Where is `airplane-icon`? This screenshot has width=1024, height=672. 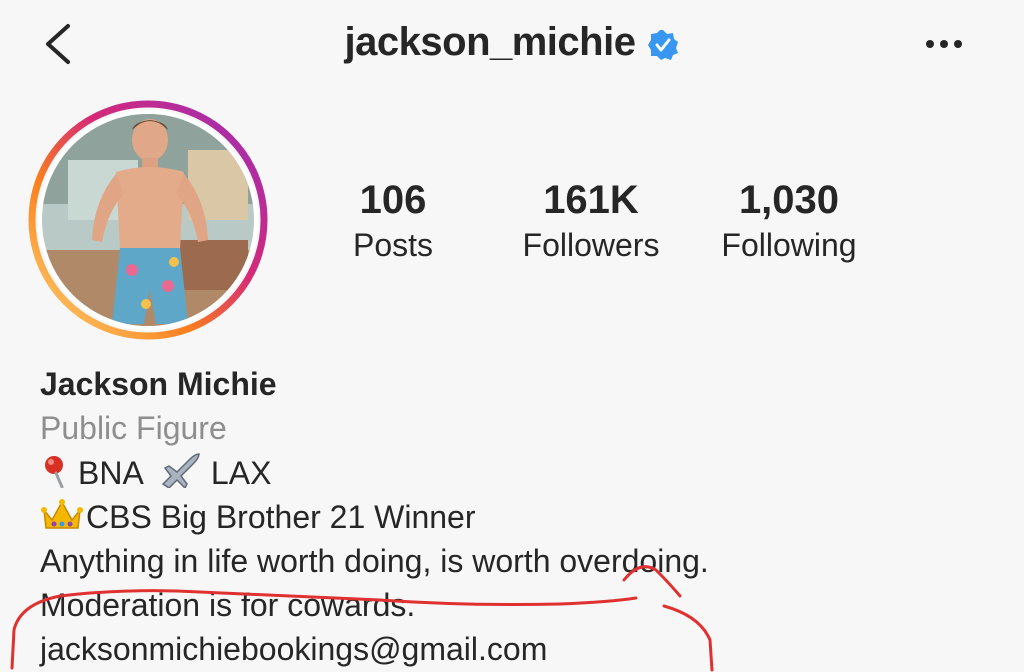
airplane-icon is located at coordinates (180, 470).